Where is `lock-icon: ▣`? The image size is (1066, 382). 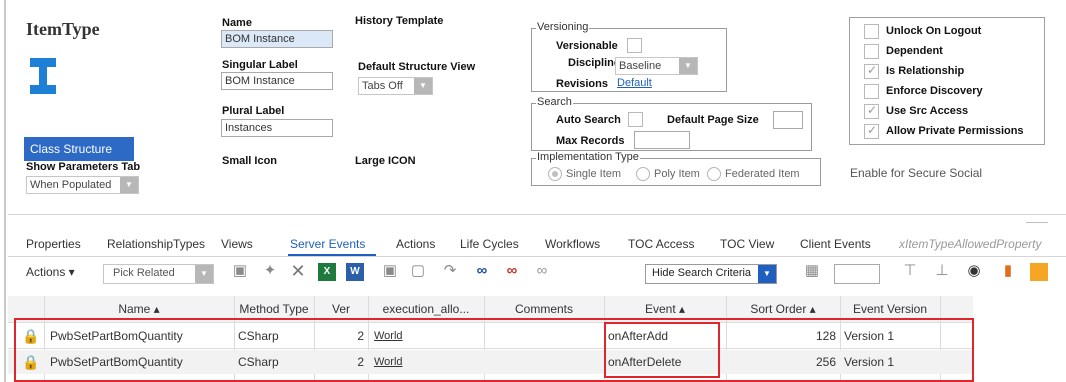
lock-icon: ▣ is located at coordinates (390, 271).